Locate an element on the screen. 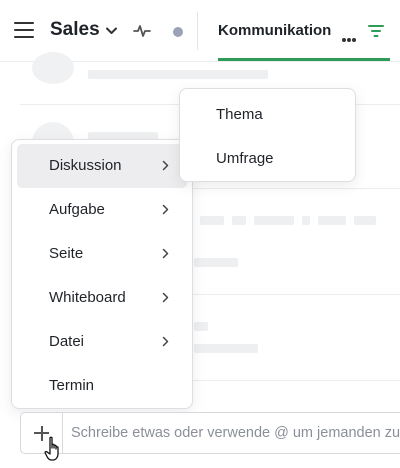  status-dot is located at coordinates (178, 32).